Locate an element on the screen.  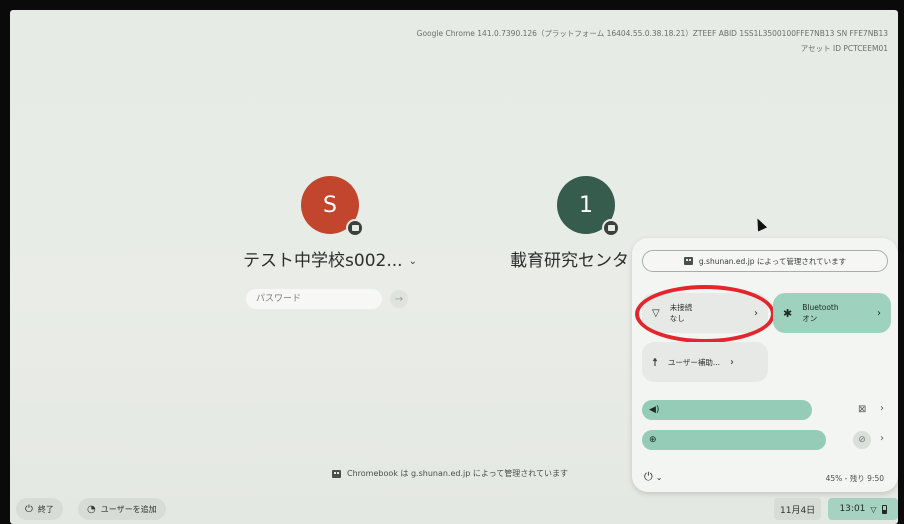
night-light-icon: ⊘ is located at coordinates (862, 440).